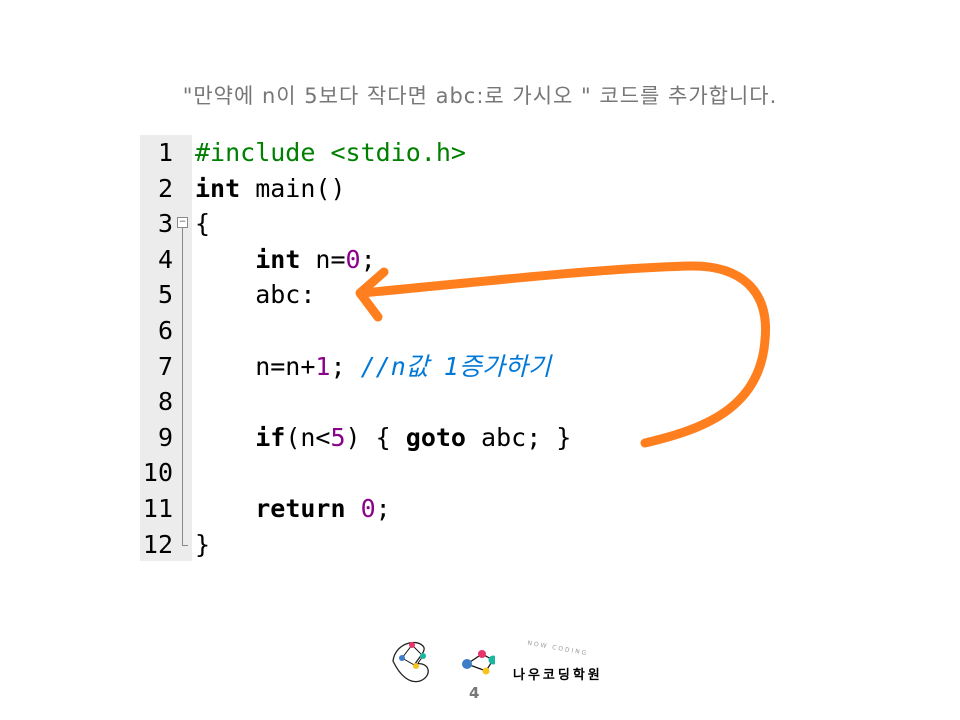 Image resolution: width=960 pixels, height=720 pixels. I want to click on arrow-curve, so click(564, 354).